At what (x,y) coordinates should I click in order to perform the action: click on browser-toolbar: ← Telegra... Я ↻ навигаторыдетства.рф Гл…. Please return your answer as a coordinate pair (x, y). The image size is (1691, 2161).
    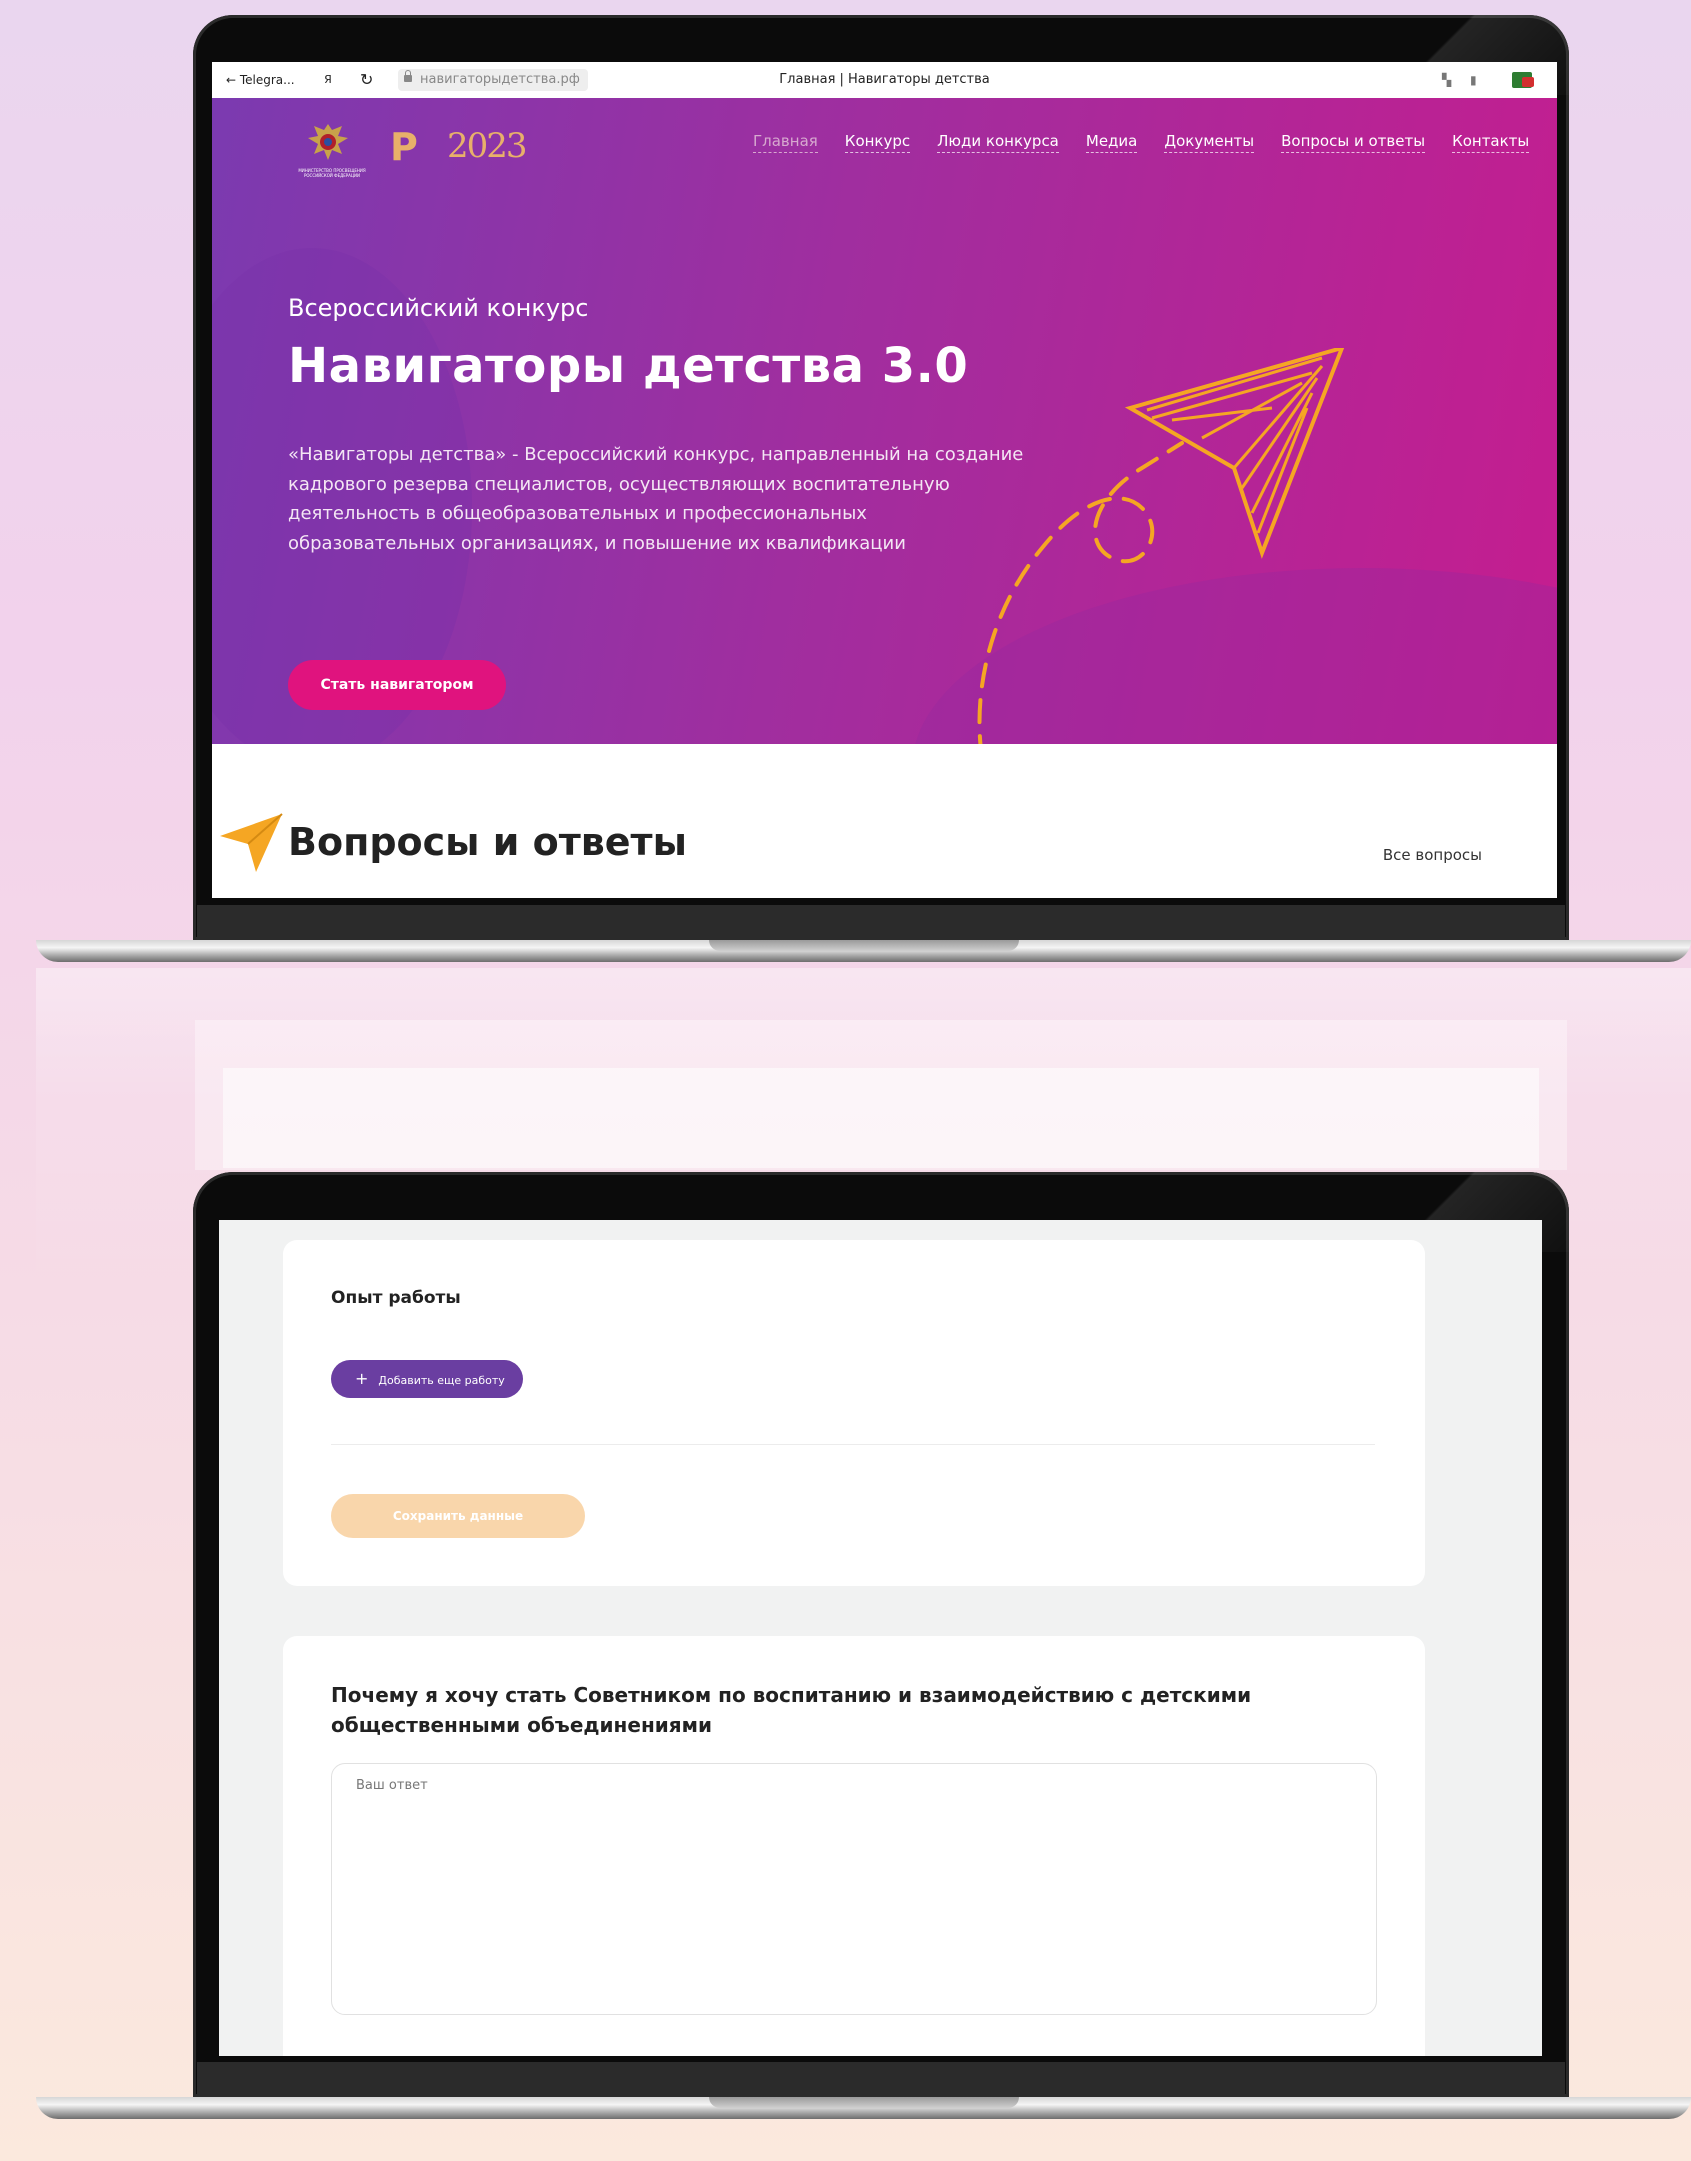
    Looking at the image, I should click on (884, 80).